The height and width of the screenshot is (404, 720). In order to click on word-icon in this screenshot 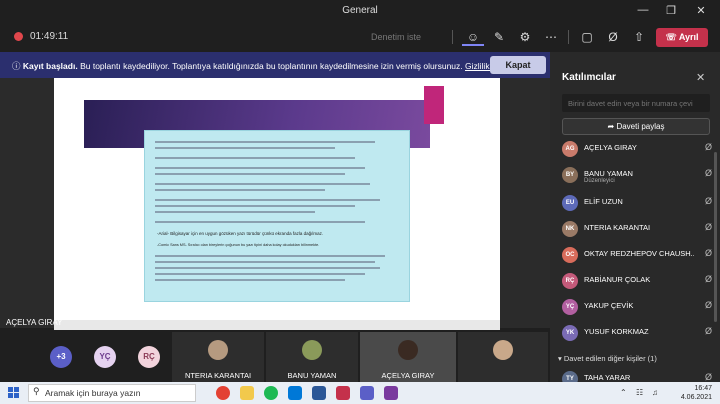, I will do `click(319, 393)`.